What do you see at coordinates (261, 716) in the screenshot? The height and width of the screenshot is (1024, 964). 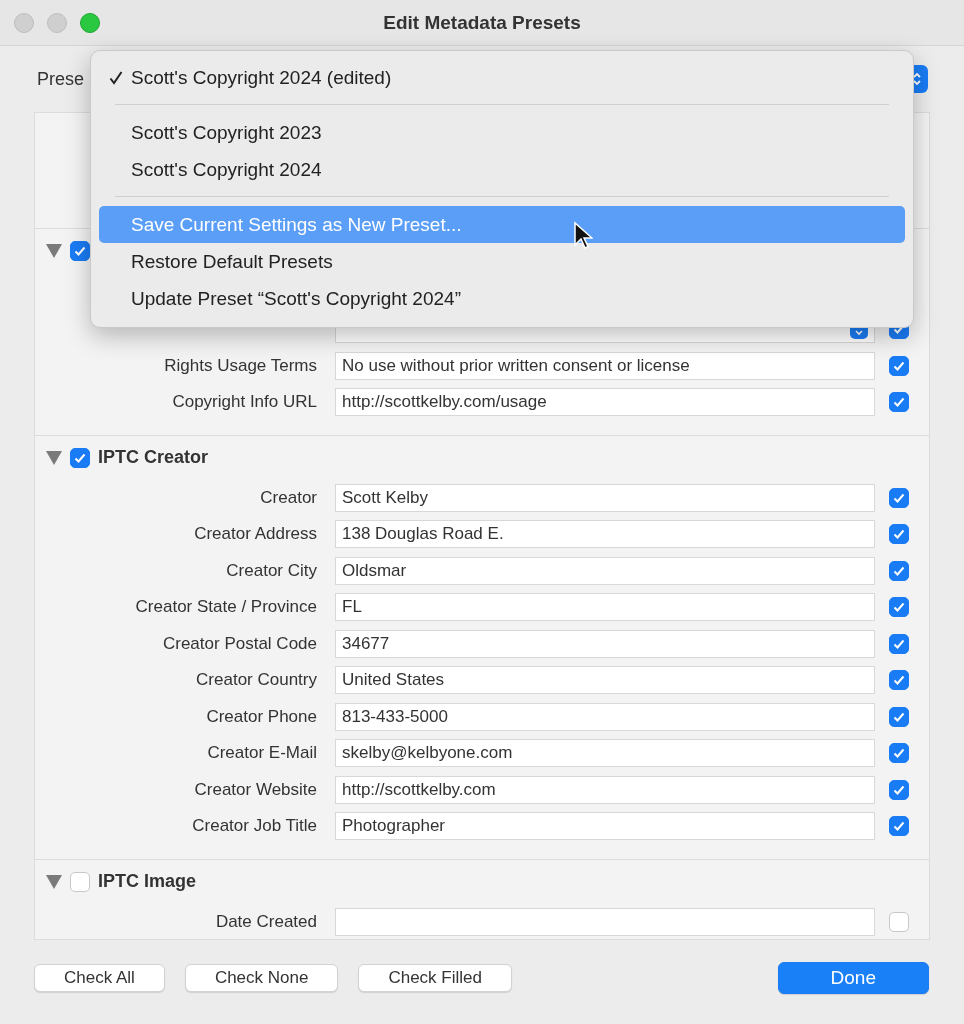 I see `field-label: Creator Phone` at bounding box center [261, 716].